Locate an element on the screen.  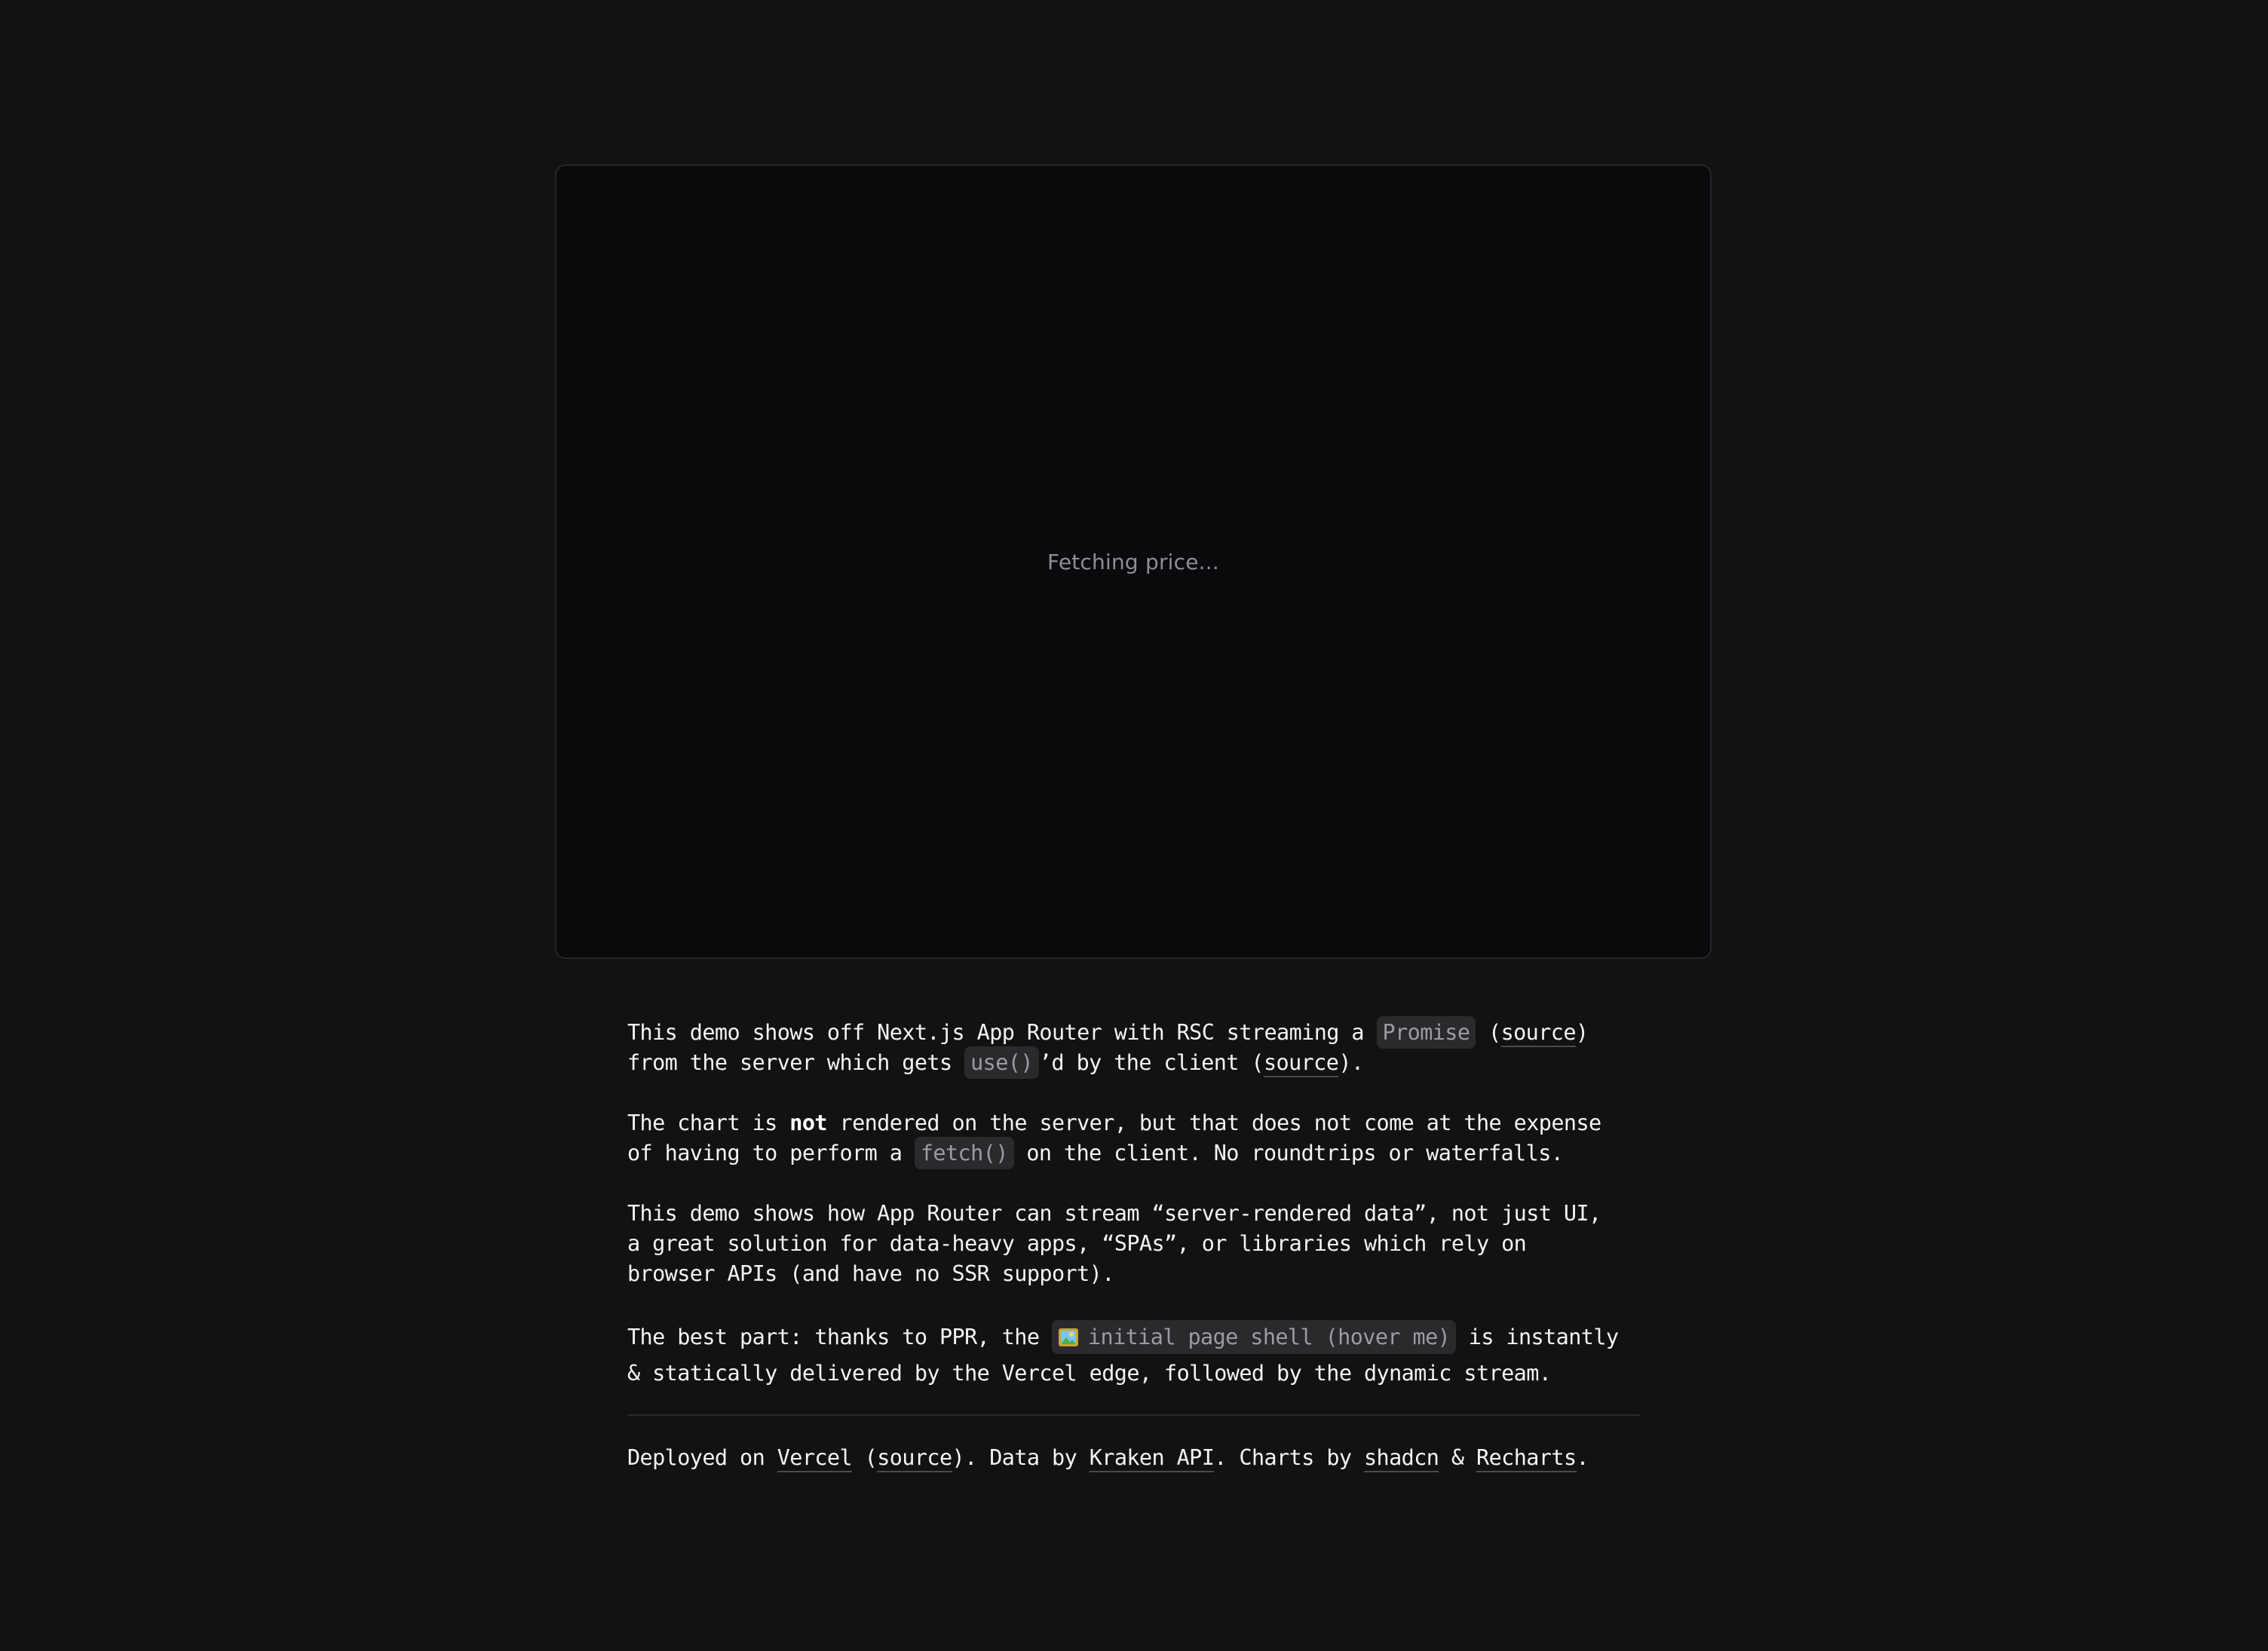
text-span: is instantly is located at coordinates (1537, 1337).